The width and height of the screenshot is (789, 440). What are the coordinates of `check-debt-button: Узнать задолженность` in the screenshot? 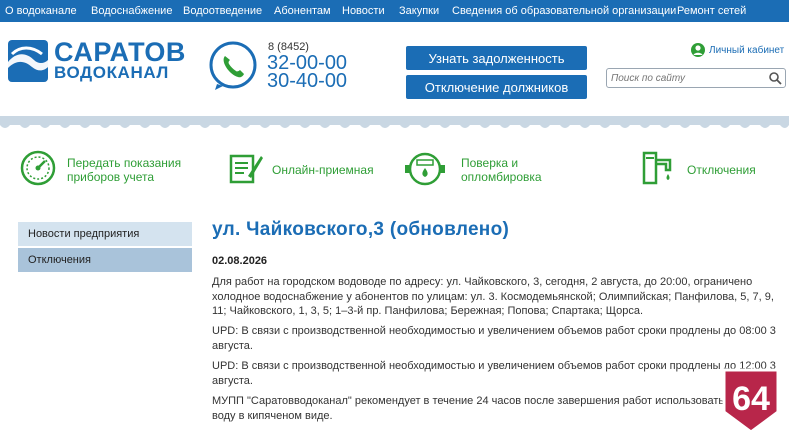 It's located at (496, 58).